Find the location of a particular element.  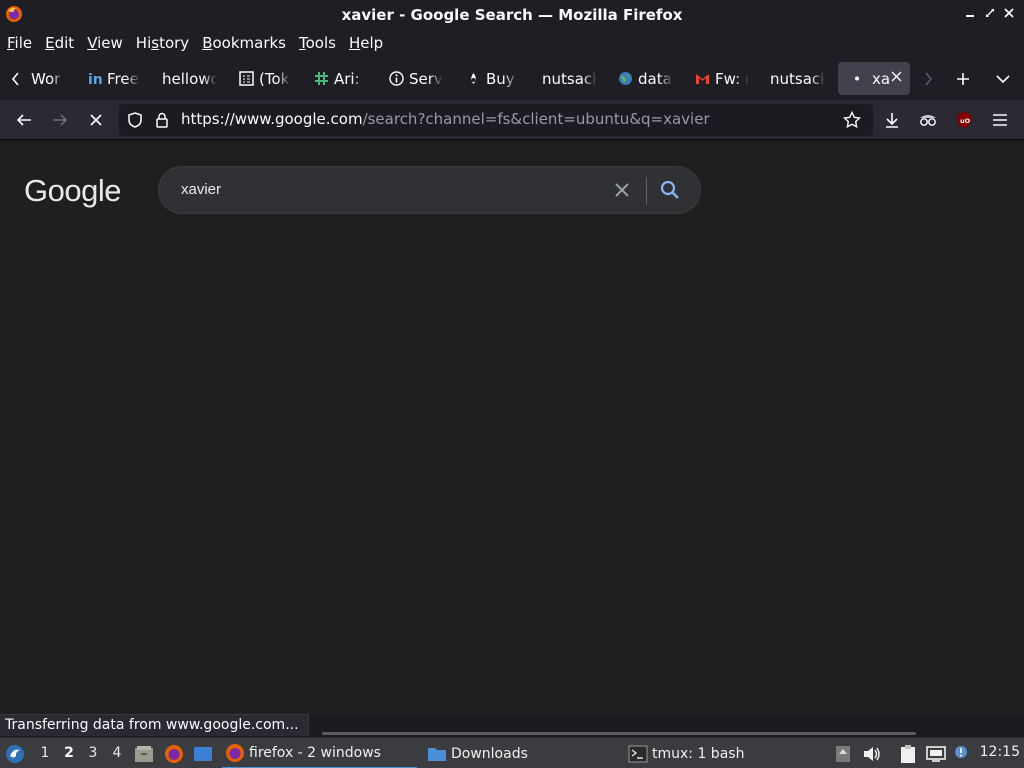

globe-icon is located at coordinates (625, 78).